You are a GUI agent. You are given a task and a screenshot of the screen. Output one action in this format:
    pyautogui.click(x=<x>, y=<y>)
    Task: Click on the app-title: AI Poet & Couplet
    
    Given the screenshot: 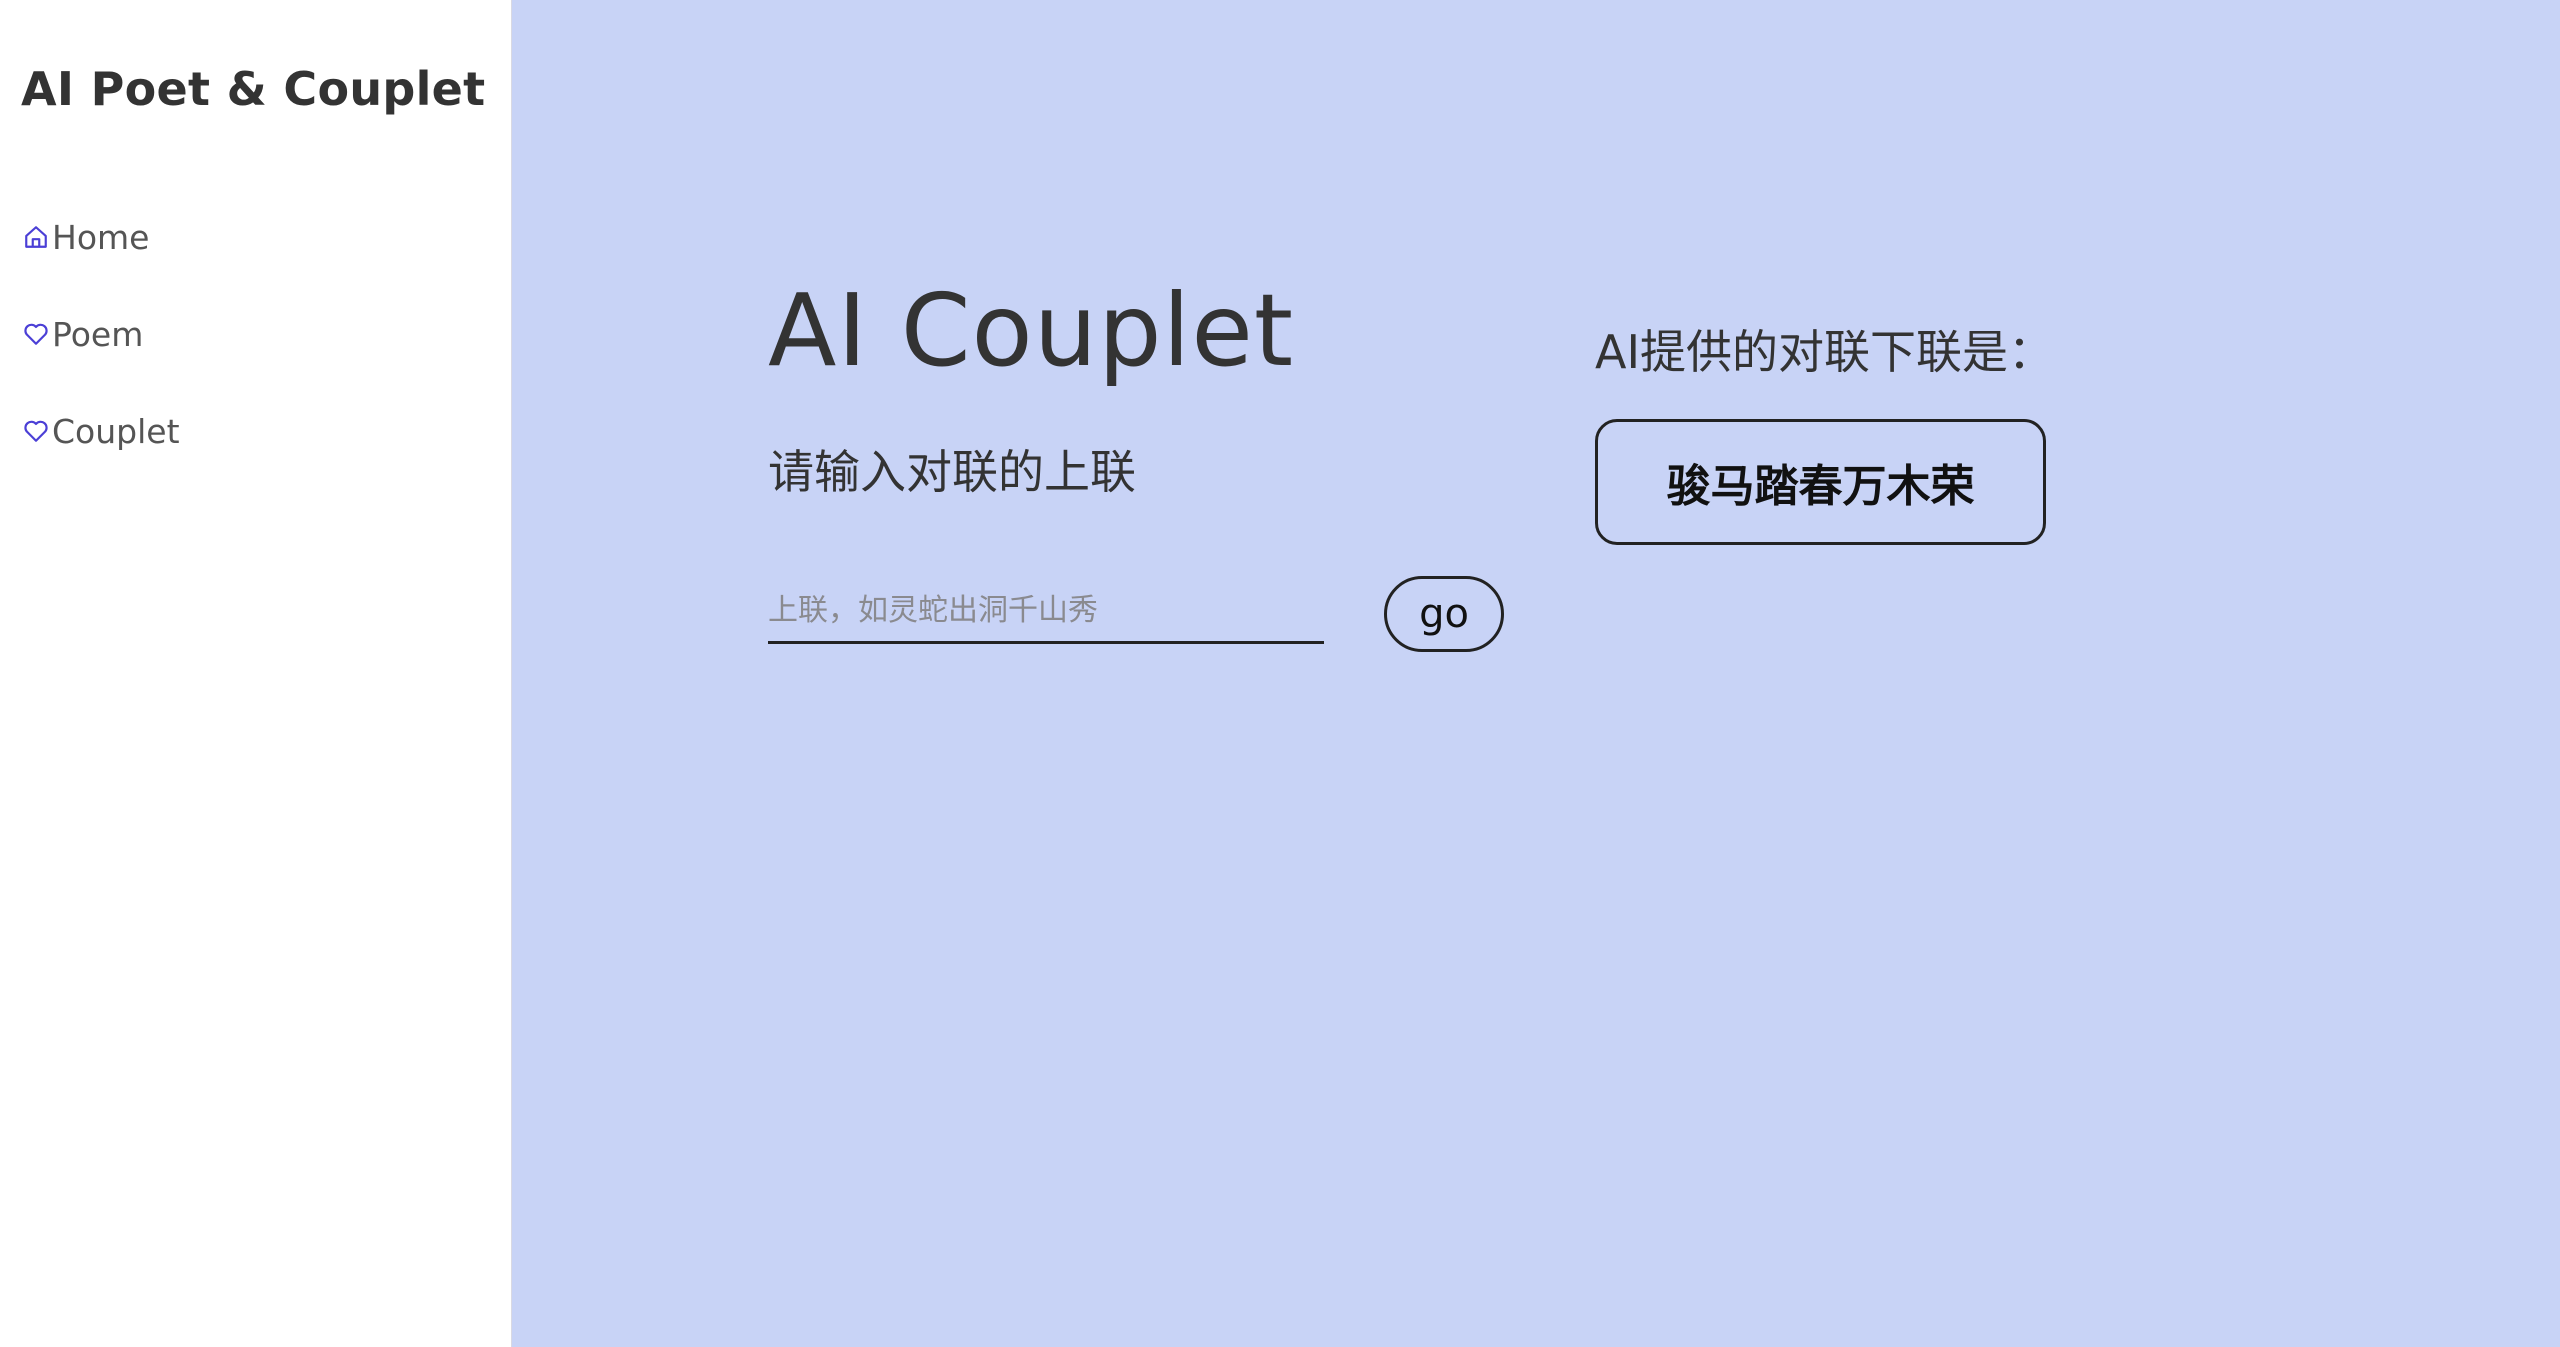 What is the action you would take?
    pyautogui.click(x=253, y=89)
    